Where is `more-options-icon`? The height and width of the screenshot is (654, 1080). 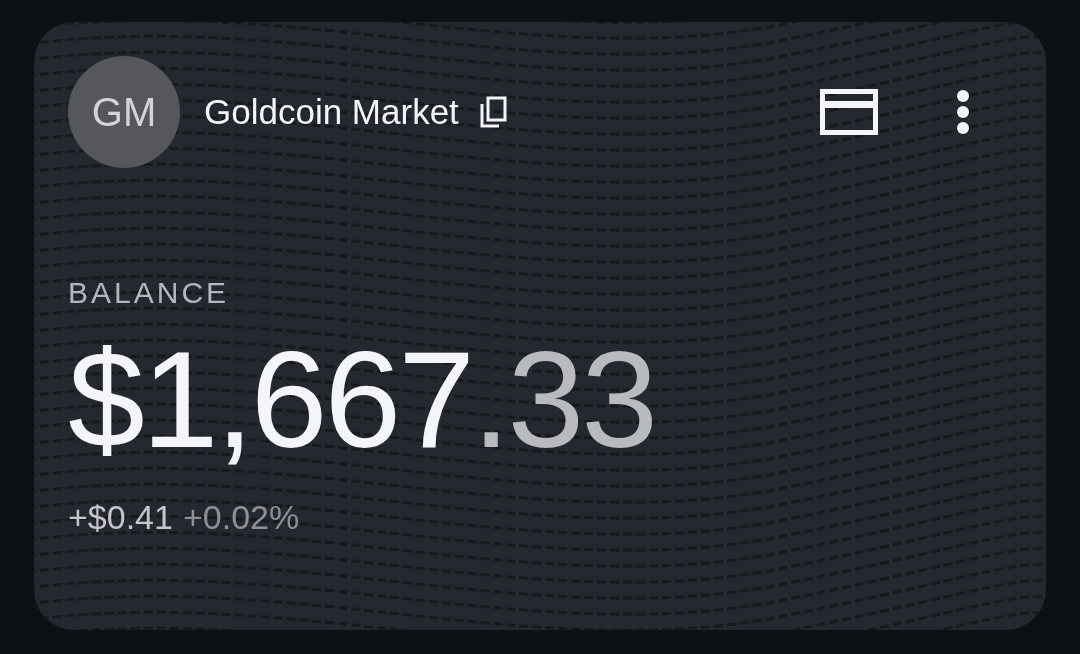
more-options-icon is located at coordinates (963, 112).